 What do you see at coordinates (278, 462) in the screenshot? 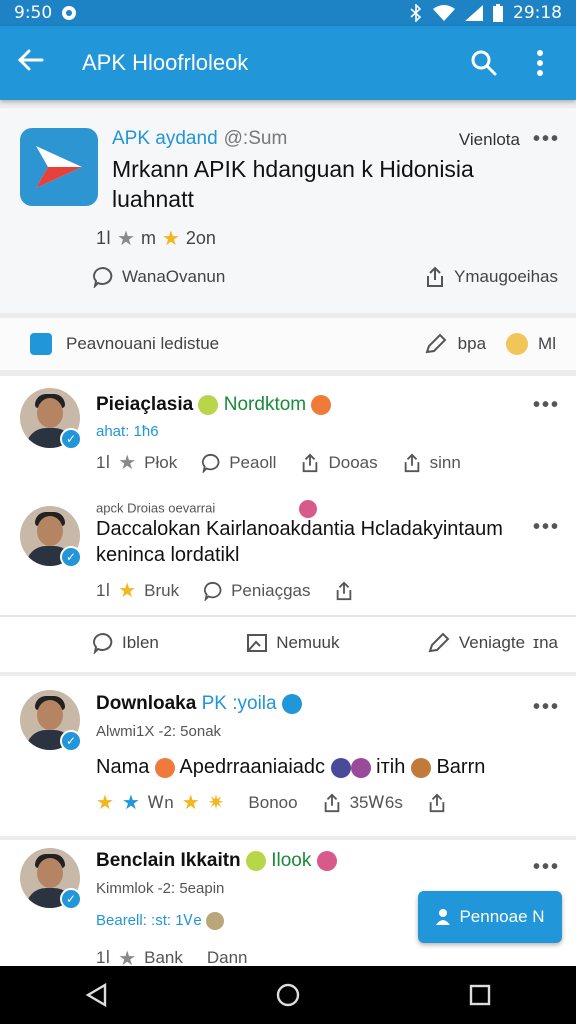
I see `post-actions: 1ⅼ ★ Płok Peaoll Dooas sinn` at bounding box center [278, 462].